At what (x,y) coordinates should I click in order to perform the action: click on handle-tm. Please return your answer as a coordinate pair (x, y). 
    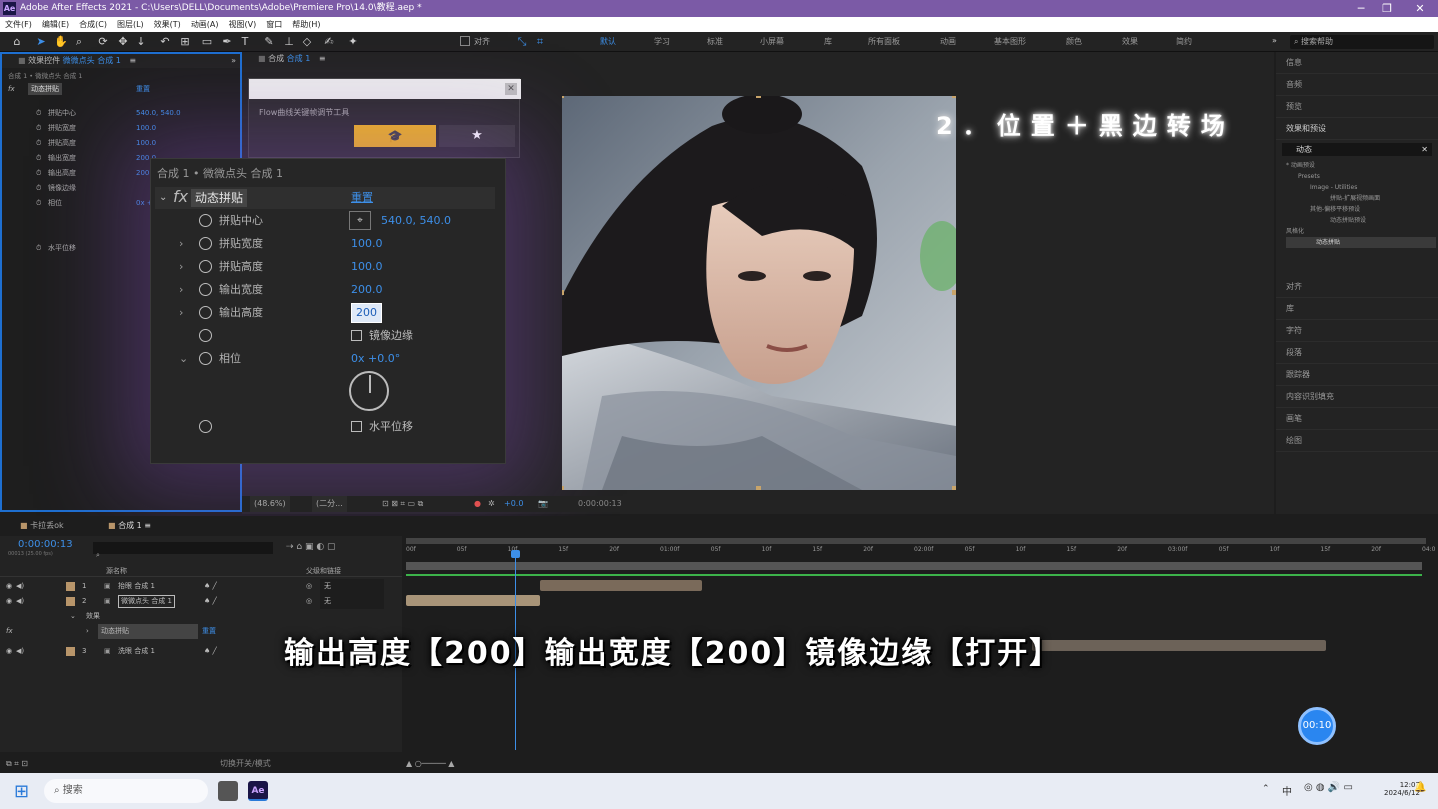
    Looking at the image, I should click on (758, 97).